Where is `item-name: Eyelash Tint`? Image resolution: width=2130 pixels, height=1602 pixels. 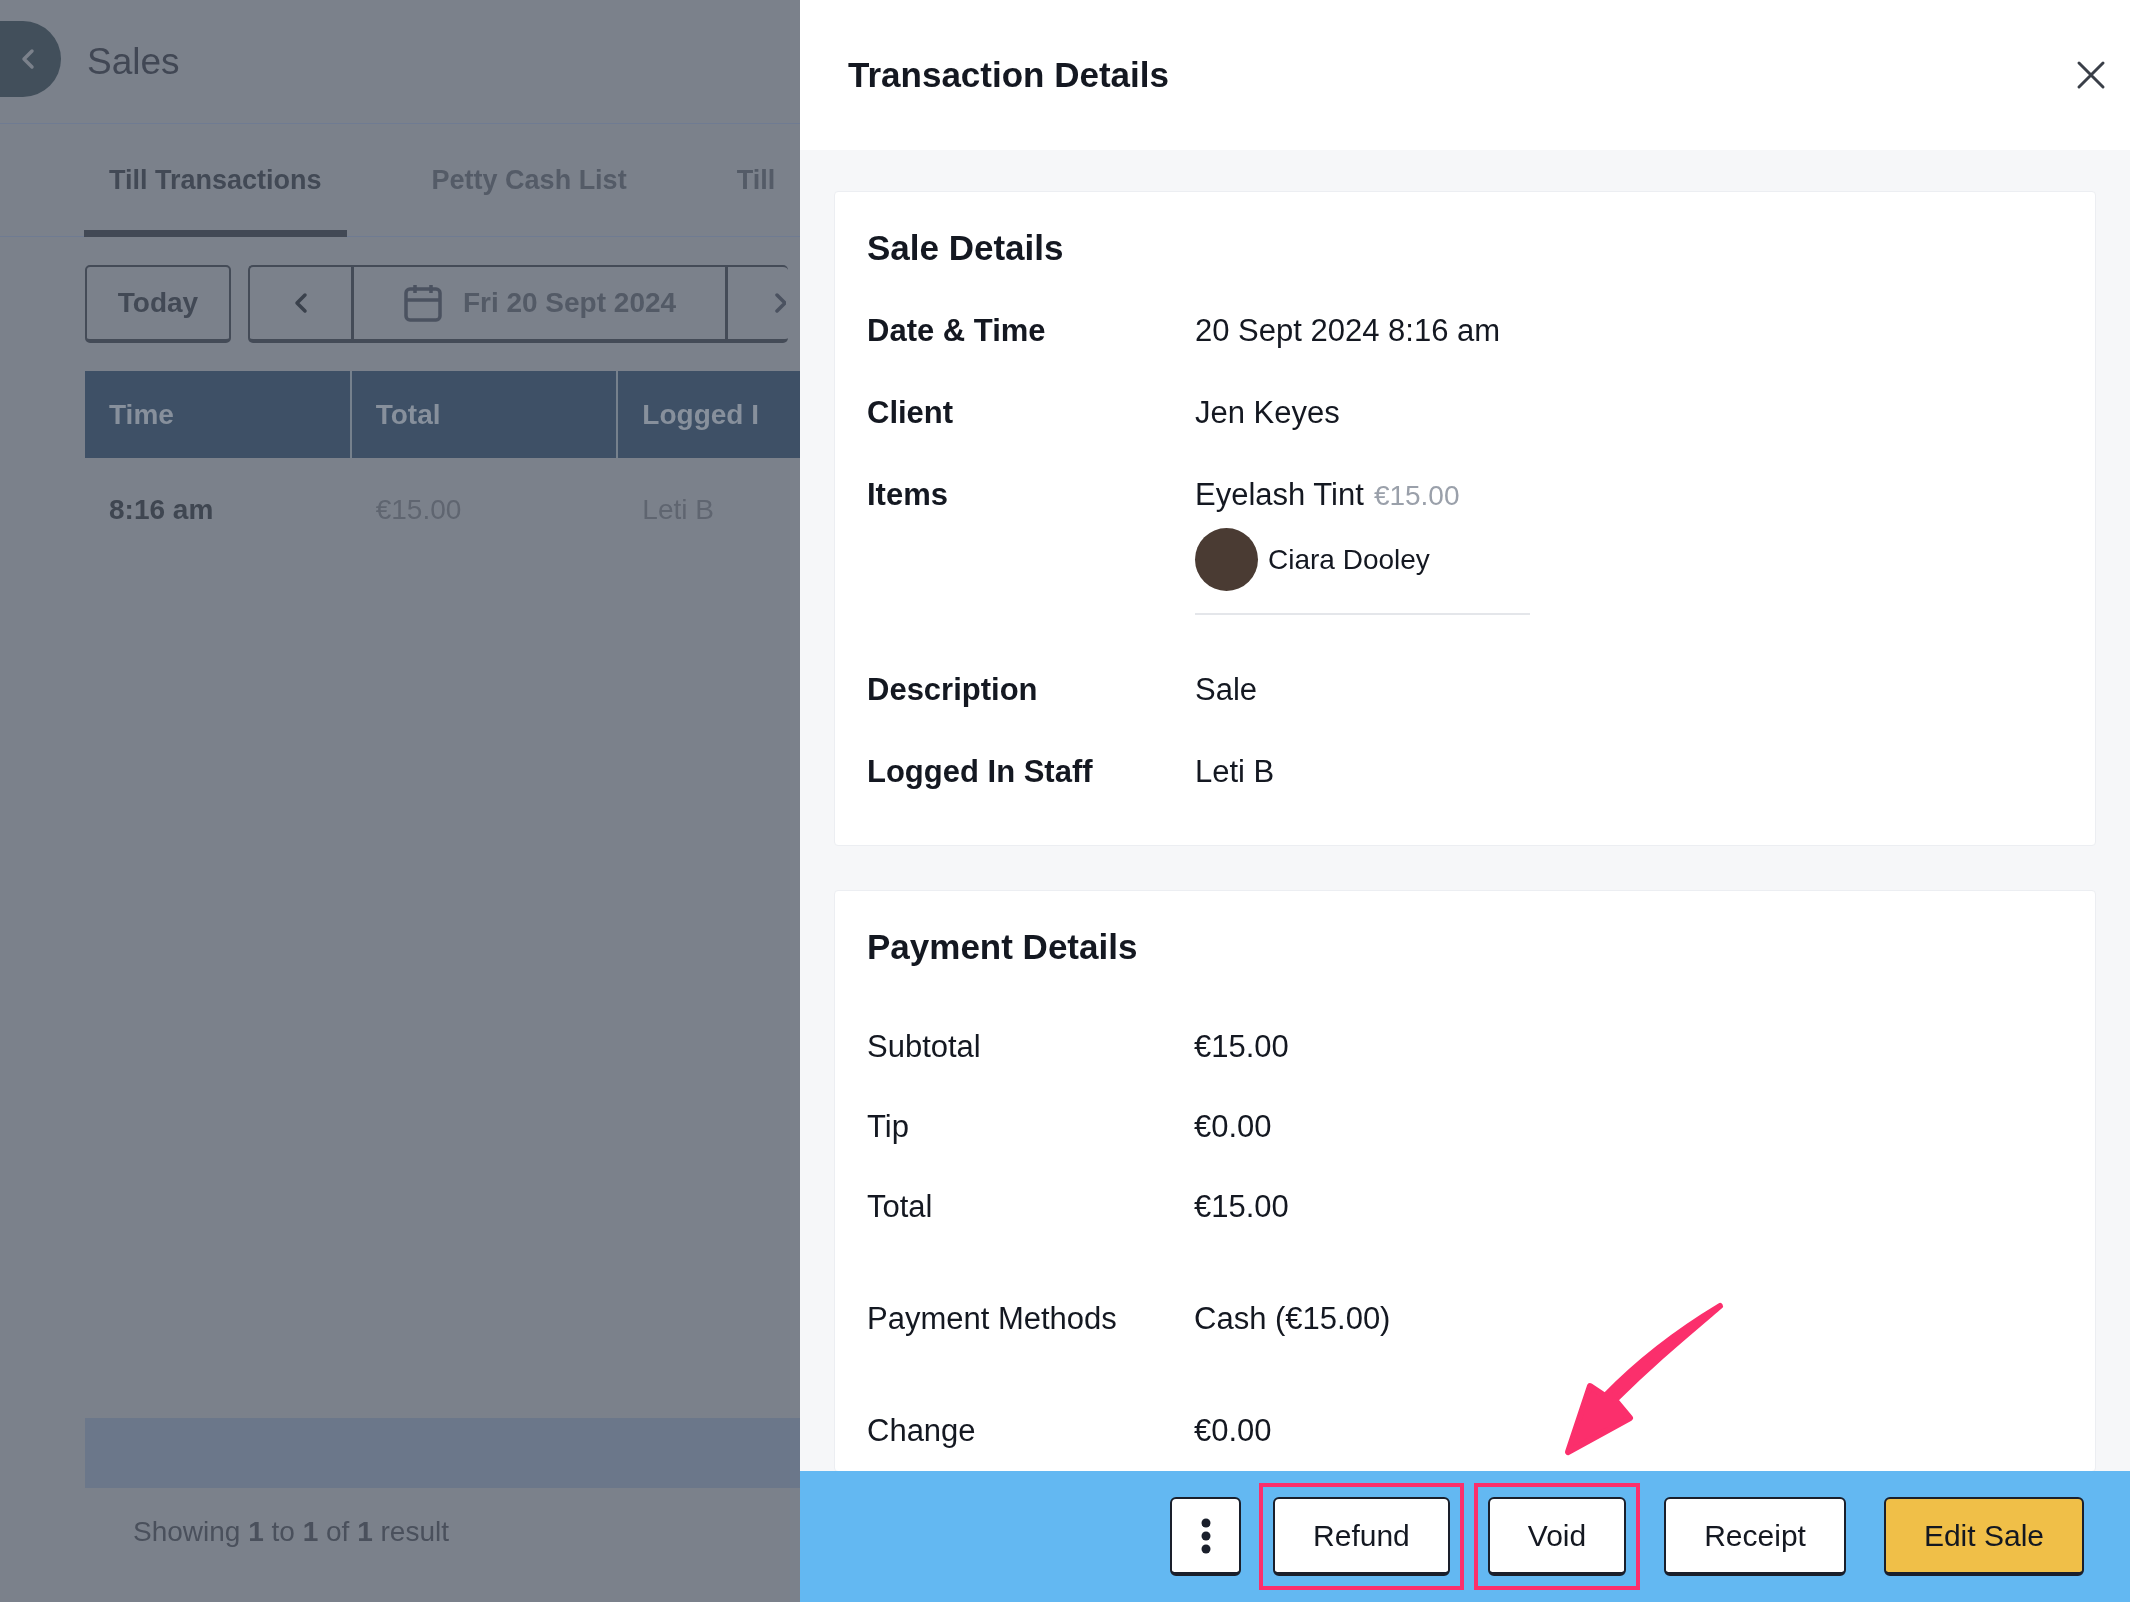
item-name: Eyelash Tint is located at coordinates (1279, 495).